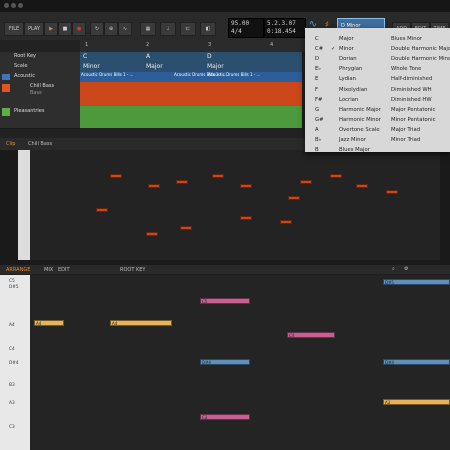 The height and width of the screenshot is (450, 450). Describe the element at coordinates (34, 29) in the screenshot. I see `play-menu-button: PLAY` at that location.